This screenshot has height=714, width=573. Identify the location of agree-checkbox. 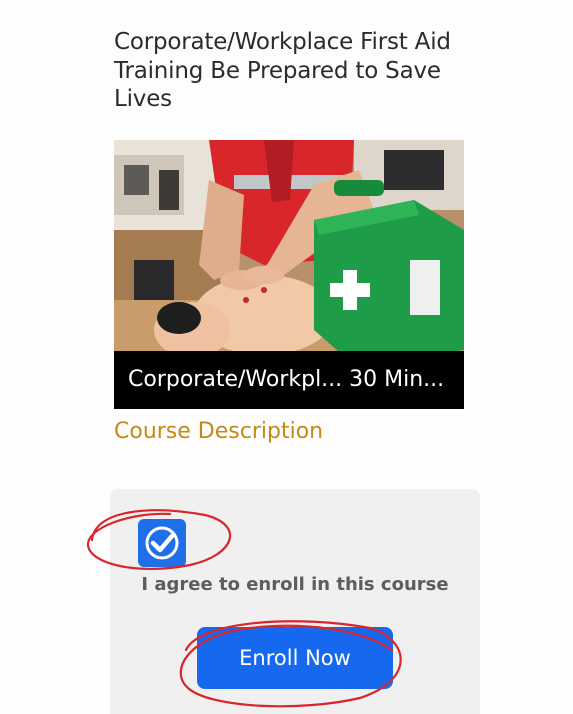
(162, 543).